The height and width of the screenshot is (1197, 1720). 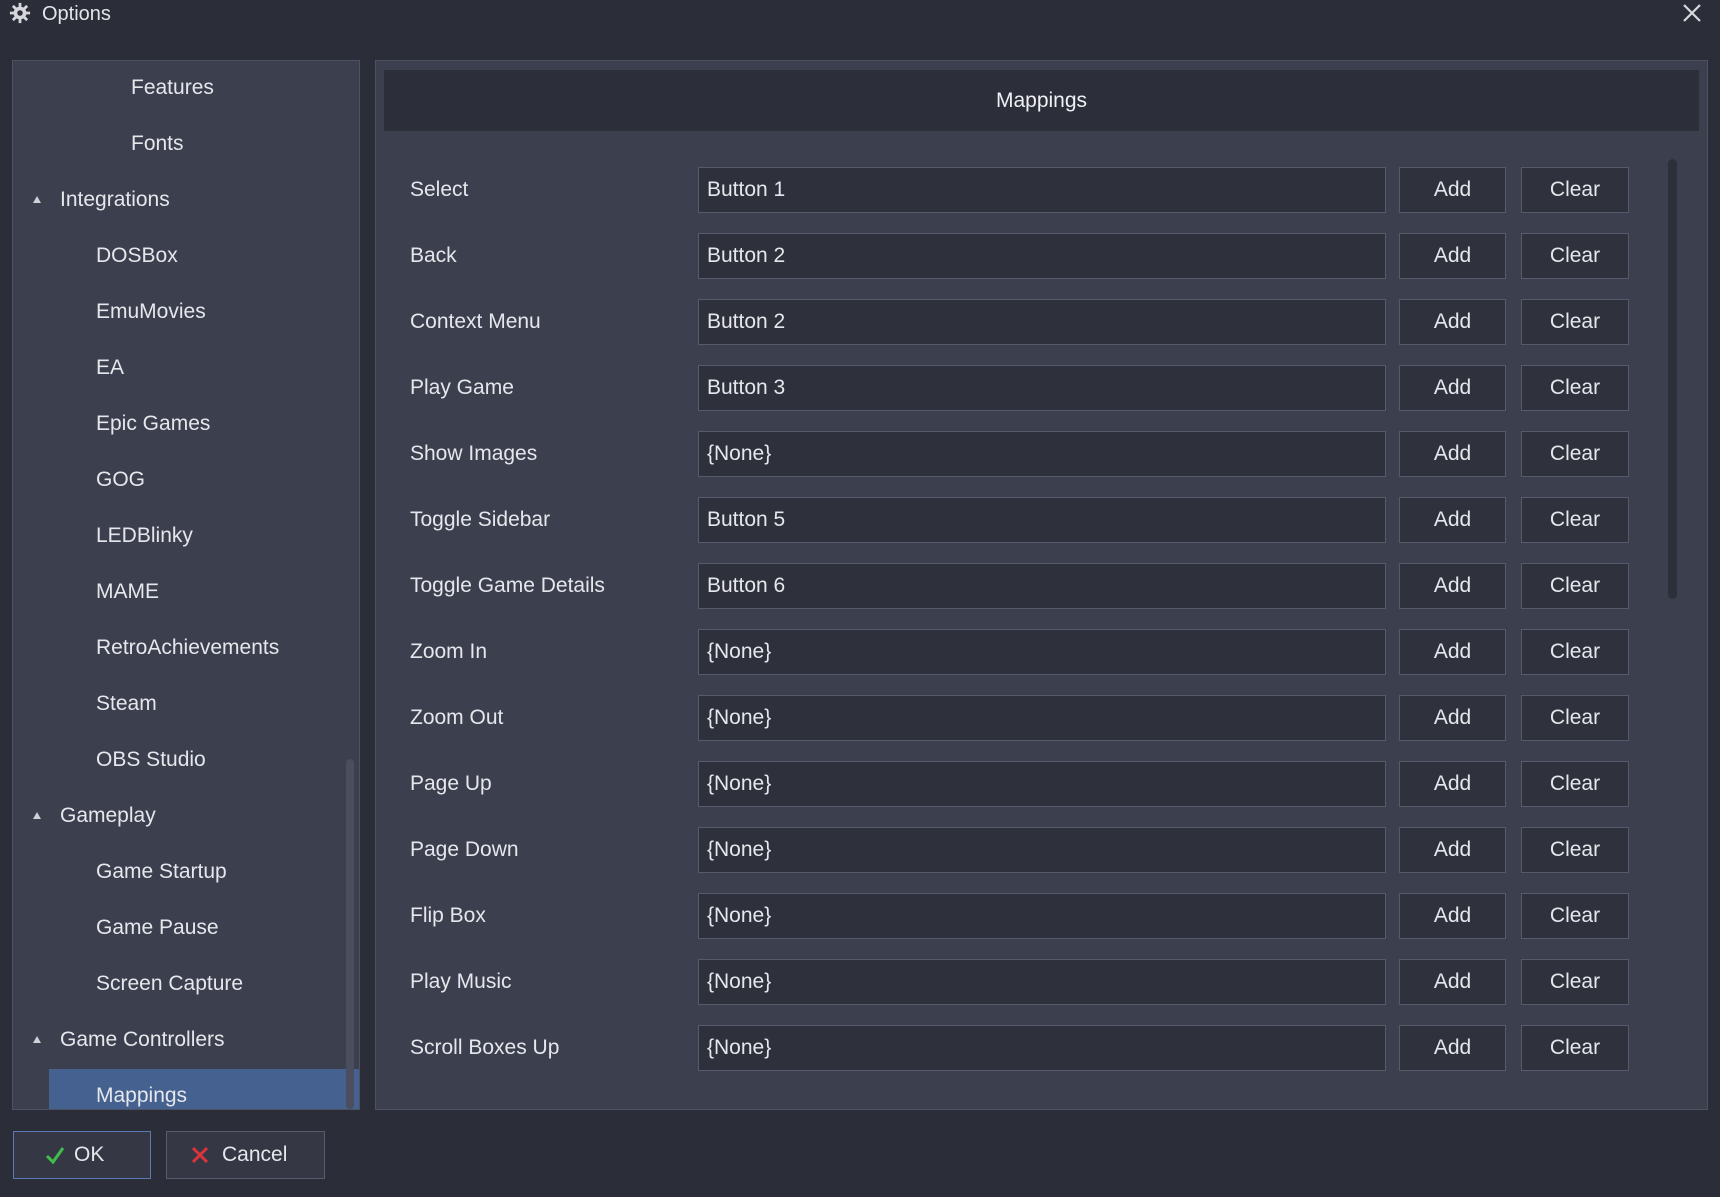 What do you see at coordinates (121, 479) in the screenshot?
I see `nav-item-label: GOG` at bounding box center [121, 479].